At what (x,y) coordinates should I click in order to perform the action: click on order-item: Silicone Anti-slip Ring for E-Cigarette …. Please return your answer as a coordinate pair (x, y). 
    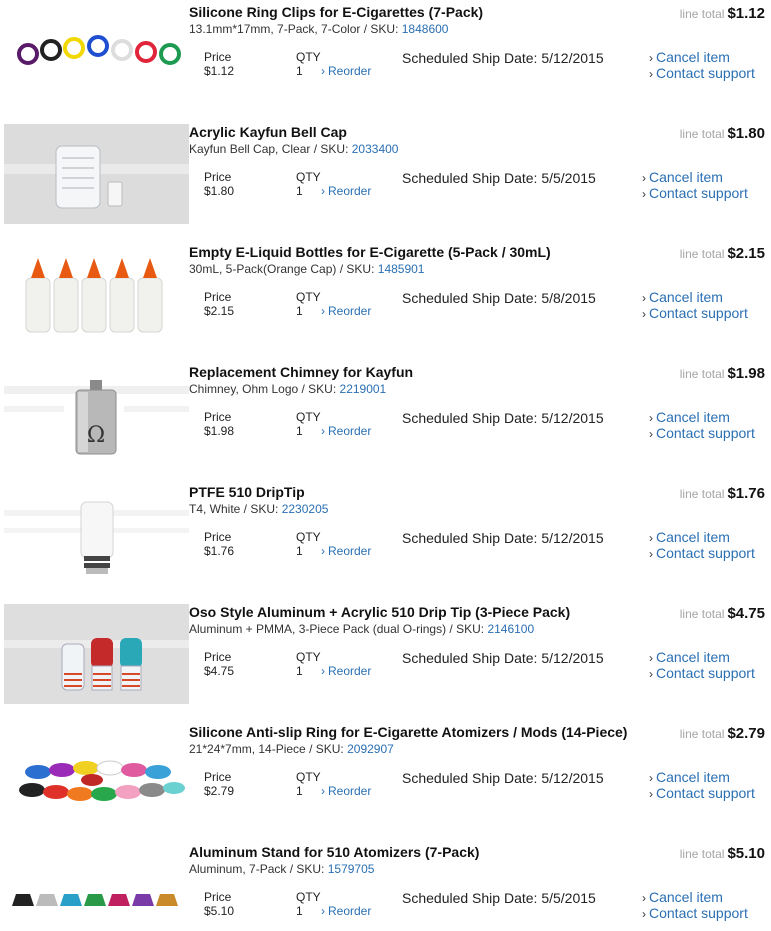
    Looking at the image, I should click on (385, 780).